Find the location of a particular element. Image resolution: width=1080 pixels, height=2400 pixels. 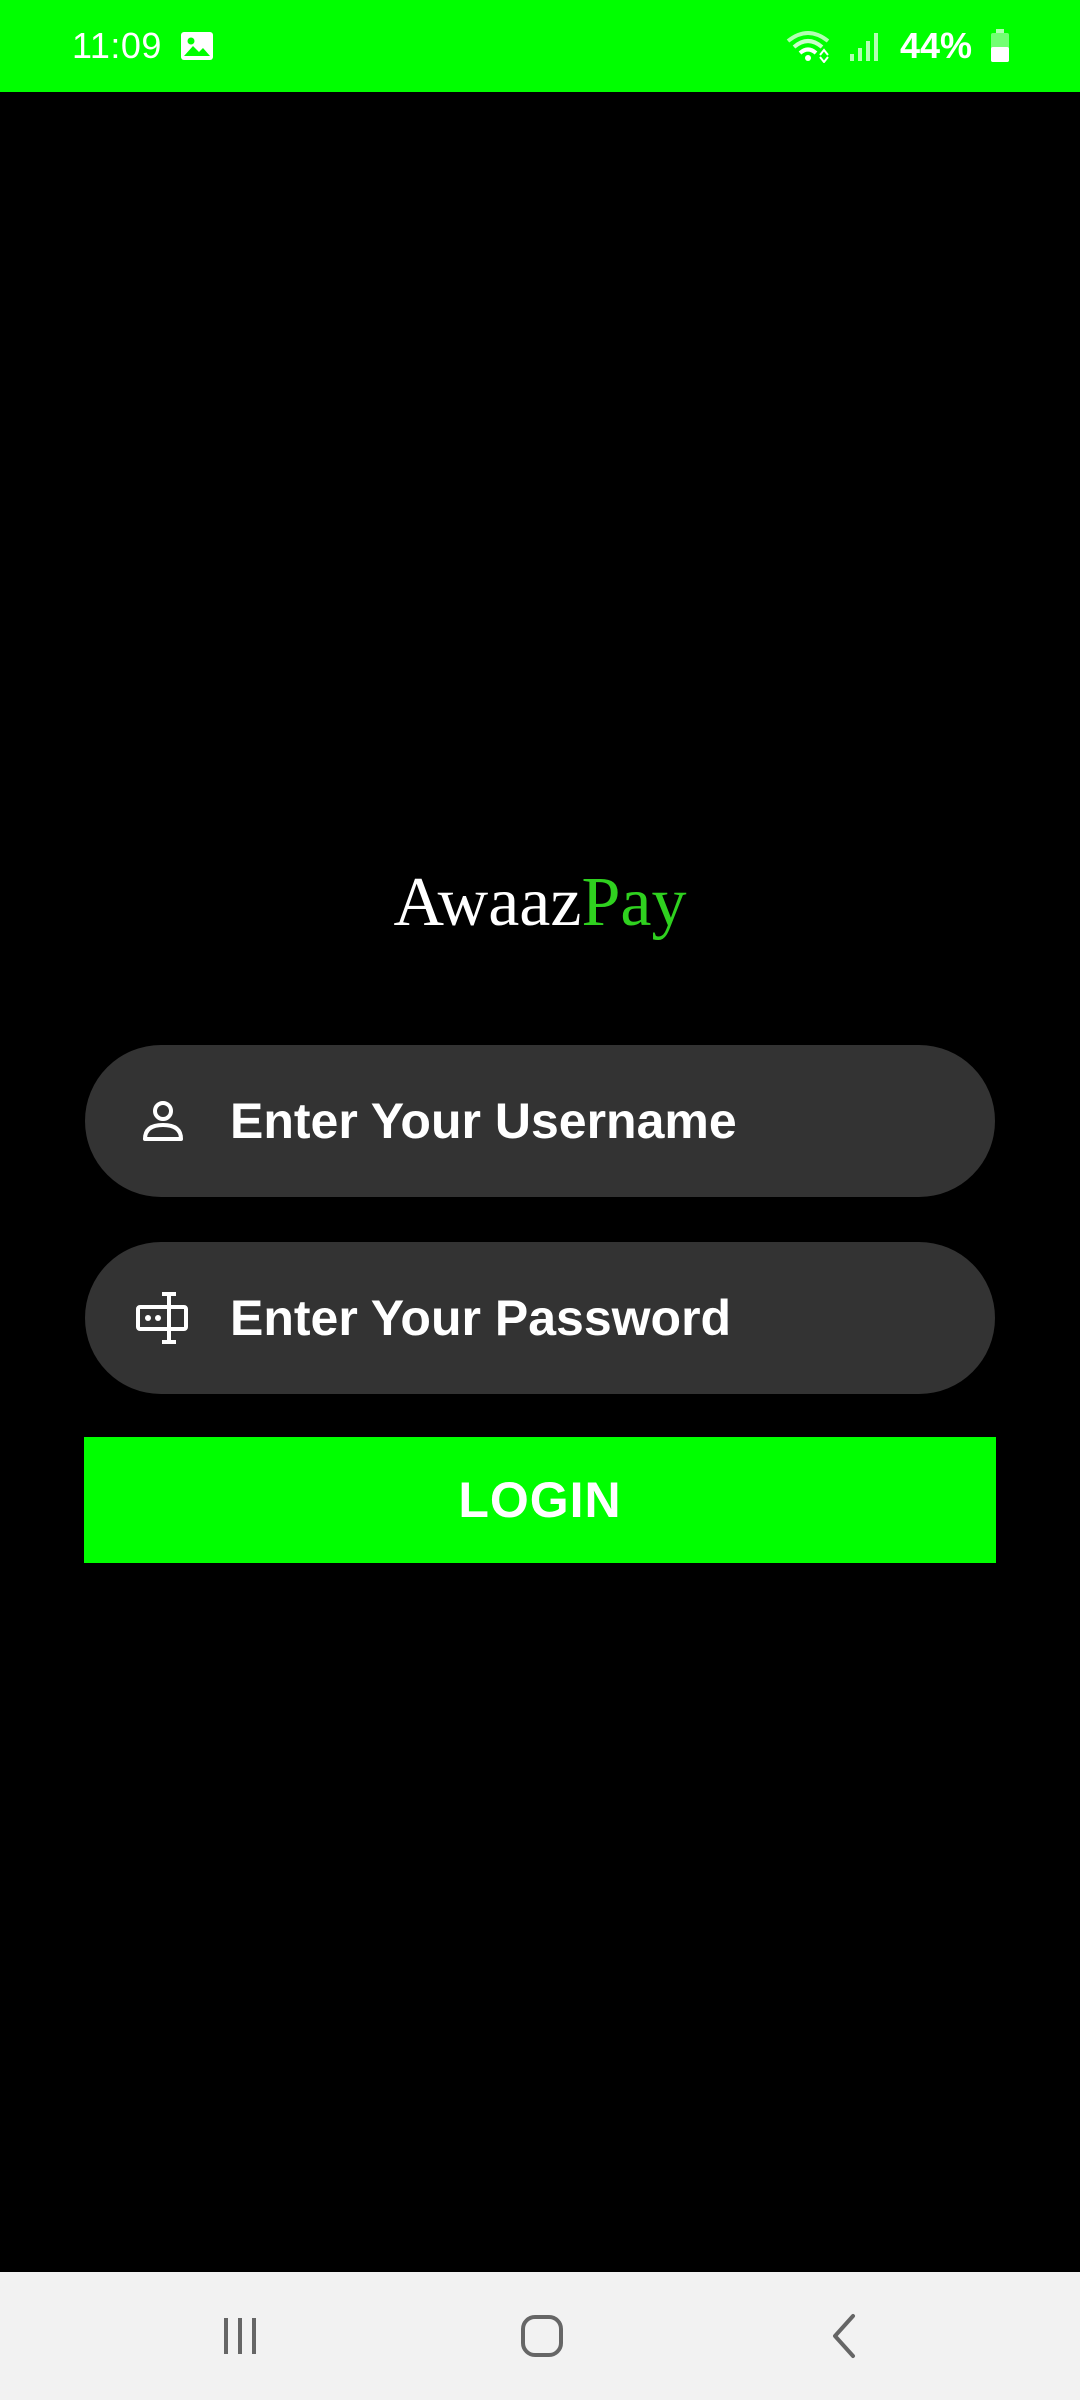

status-bar-right: 44% is located at coordinates (898, 46).